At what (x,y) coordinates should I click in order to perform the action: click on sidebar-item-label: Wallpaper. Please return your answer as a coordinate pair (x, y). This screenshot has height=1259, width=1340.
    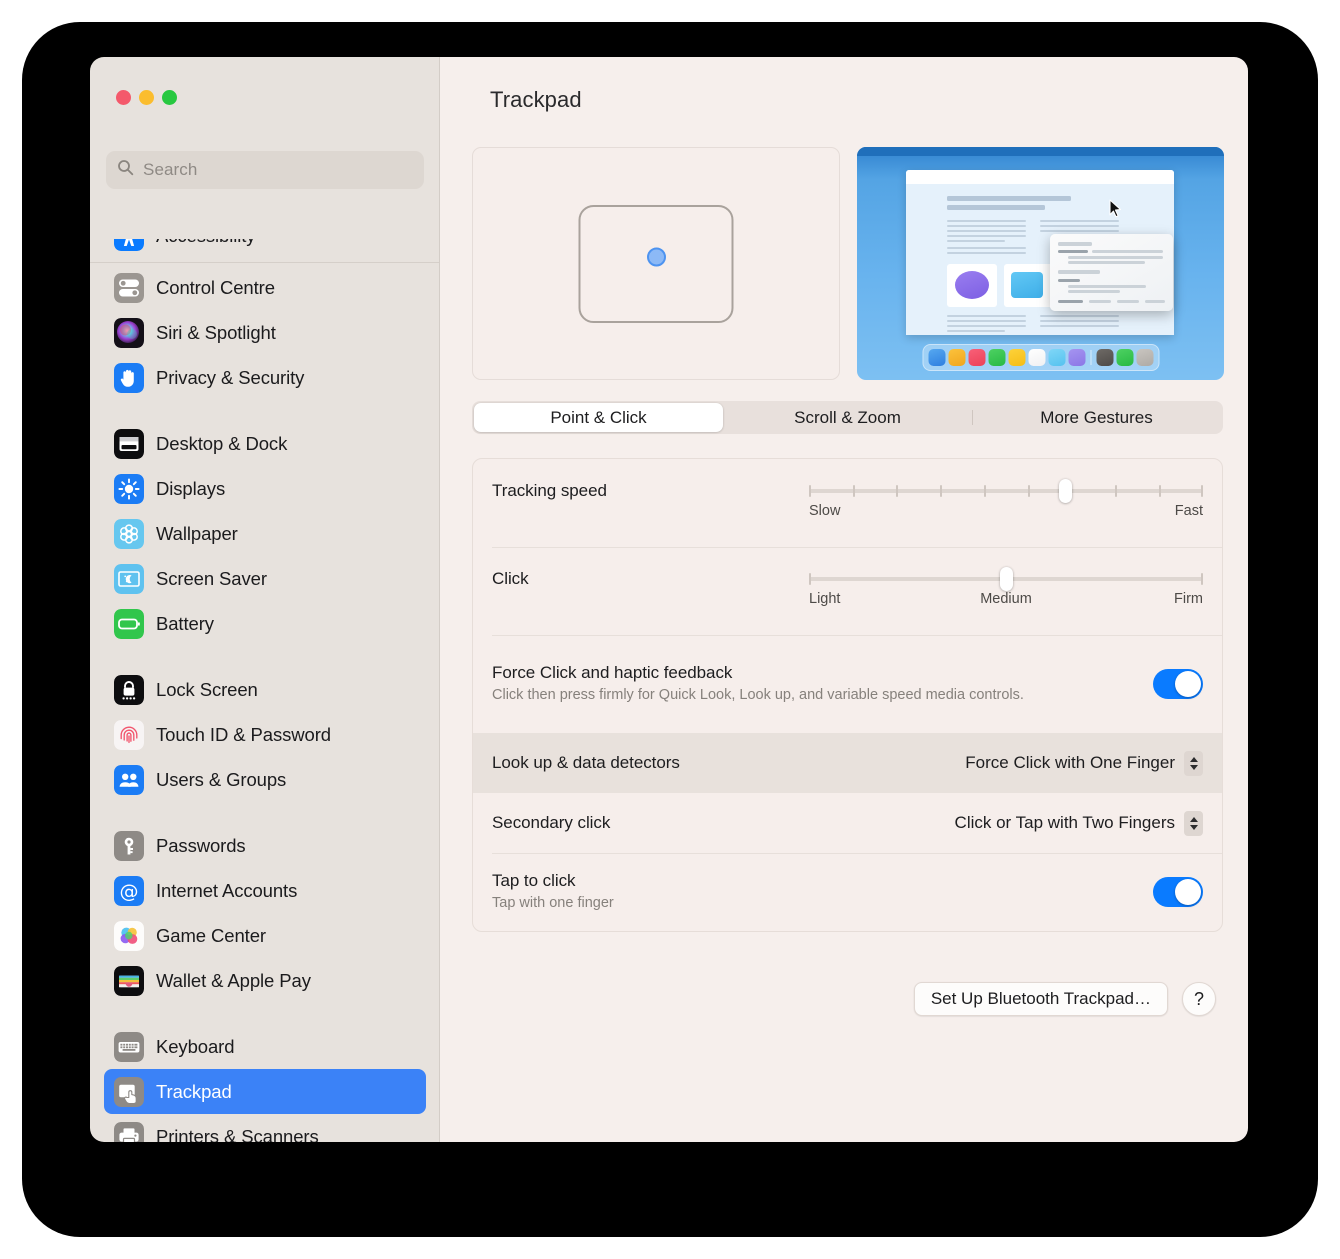
    Looking at the image, I should click on (197, 533).